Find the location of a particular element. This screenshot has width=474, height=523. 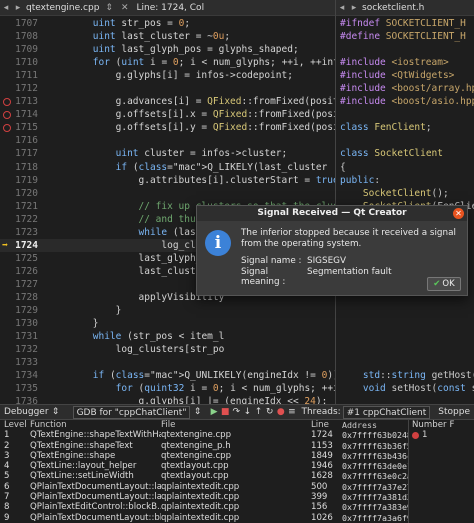

code-line: 1731 while (str_pos < item_l is located at coordinates (167, 336).